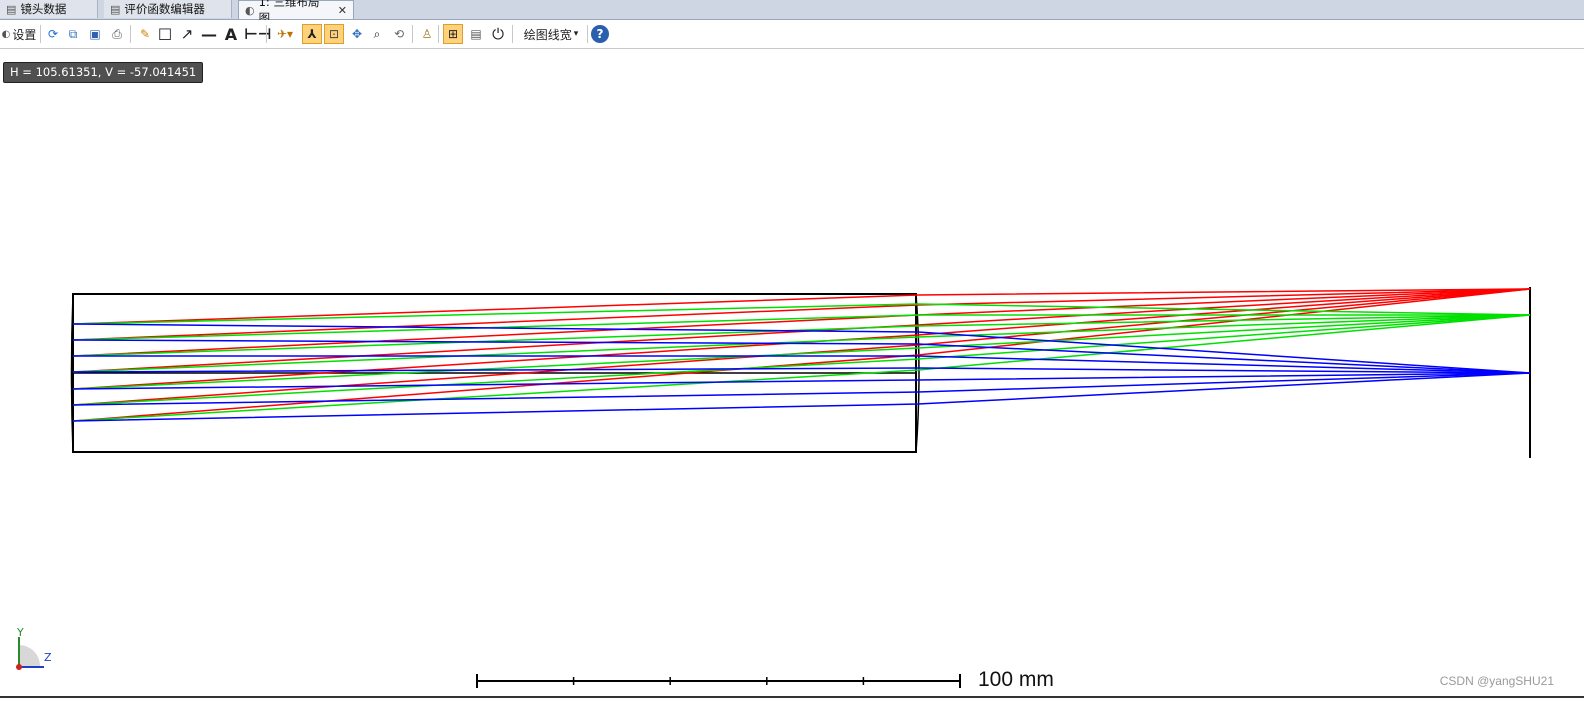 This screenshot has width=1584, height=705. Describe the element at coordinates (48, 657) in the screenshot. I see `z-axis-label: Z` at that location.